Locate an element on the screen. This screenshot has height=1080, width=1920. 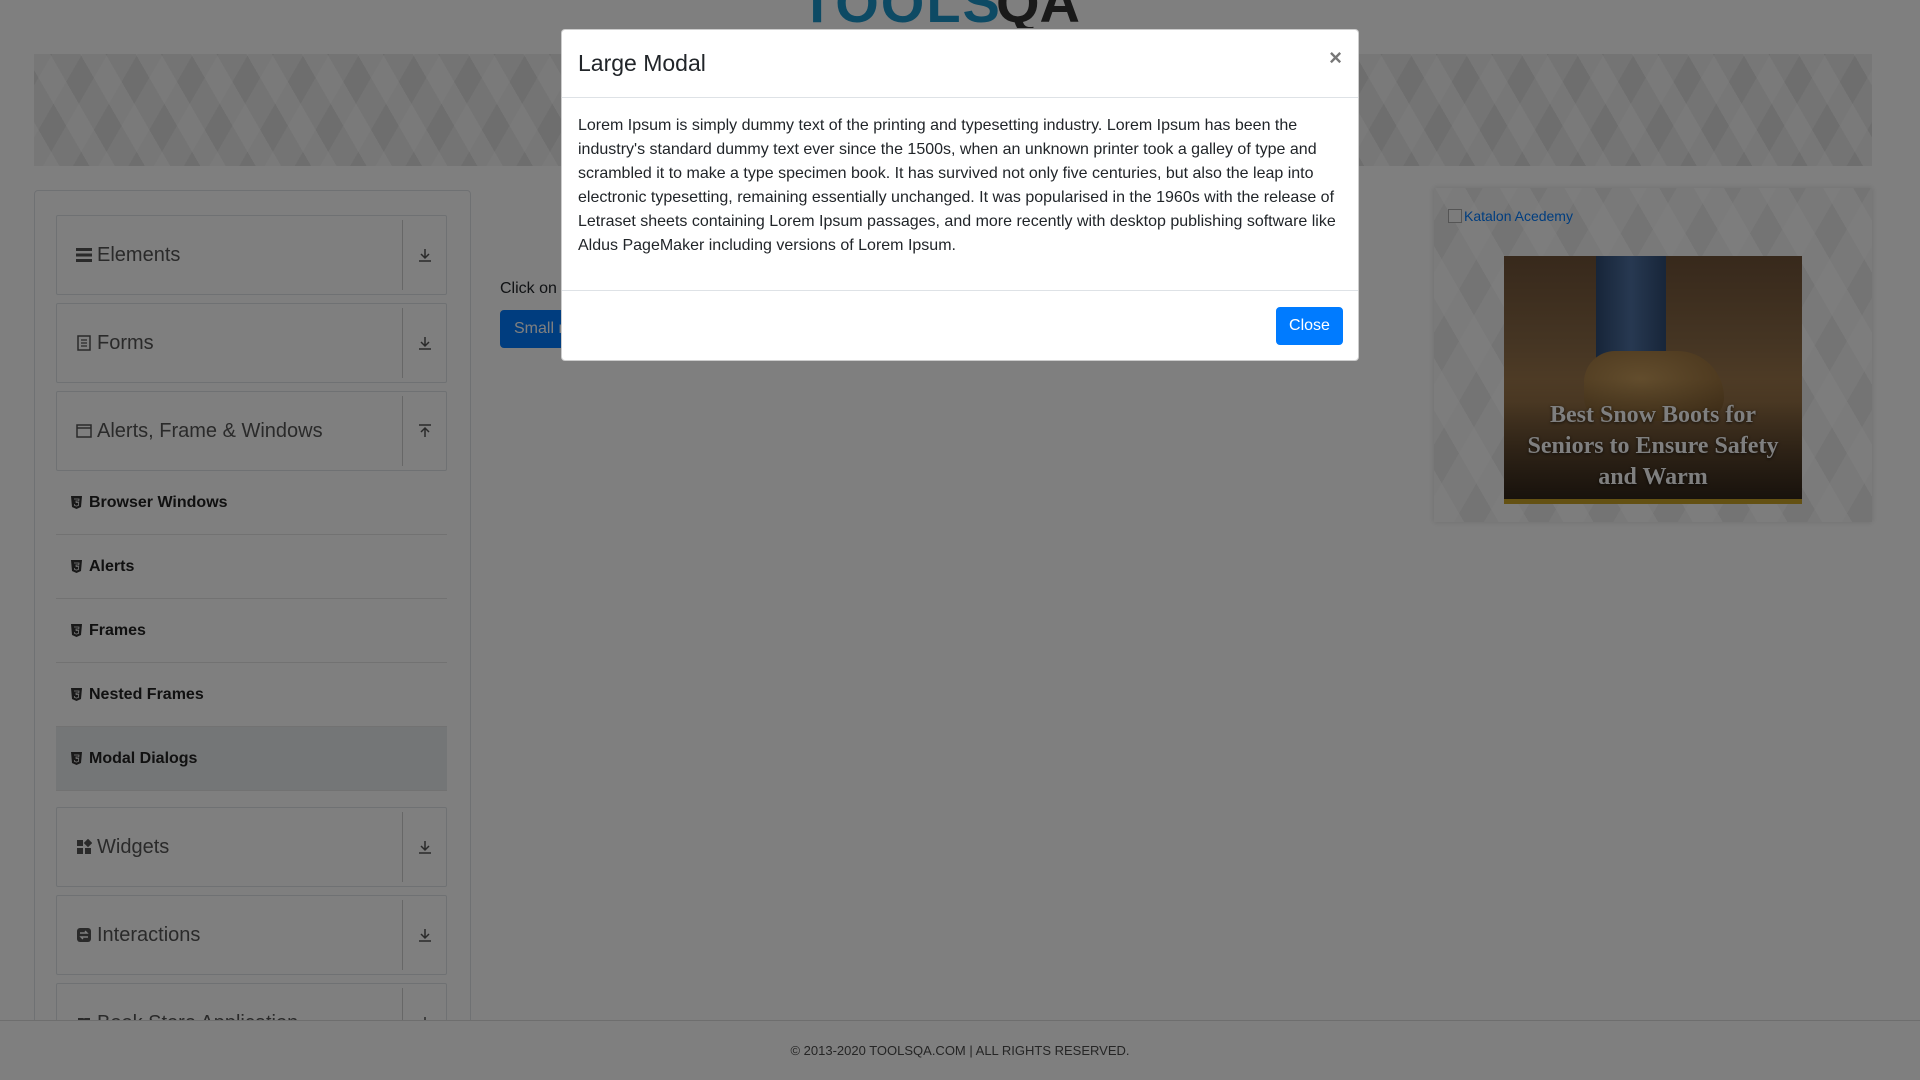
modal-footer: Close is located at coordinates (960, 325).